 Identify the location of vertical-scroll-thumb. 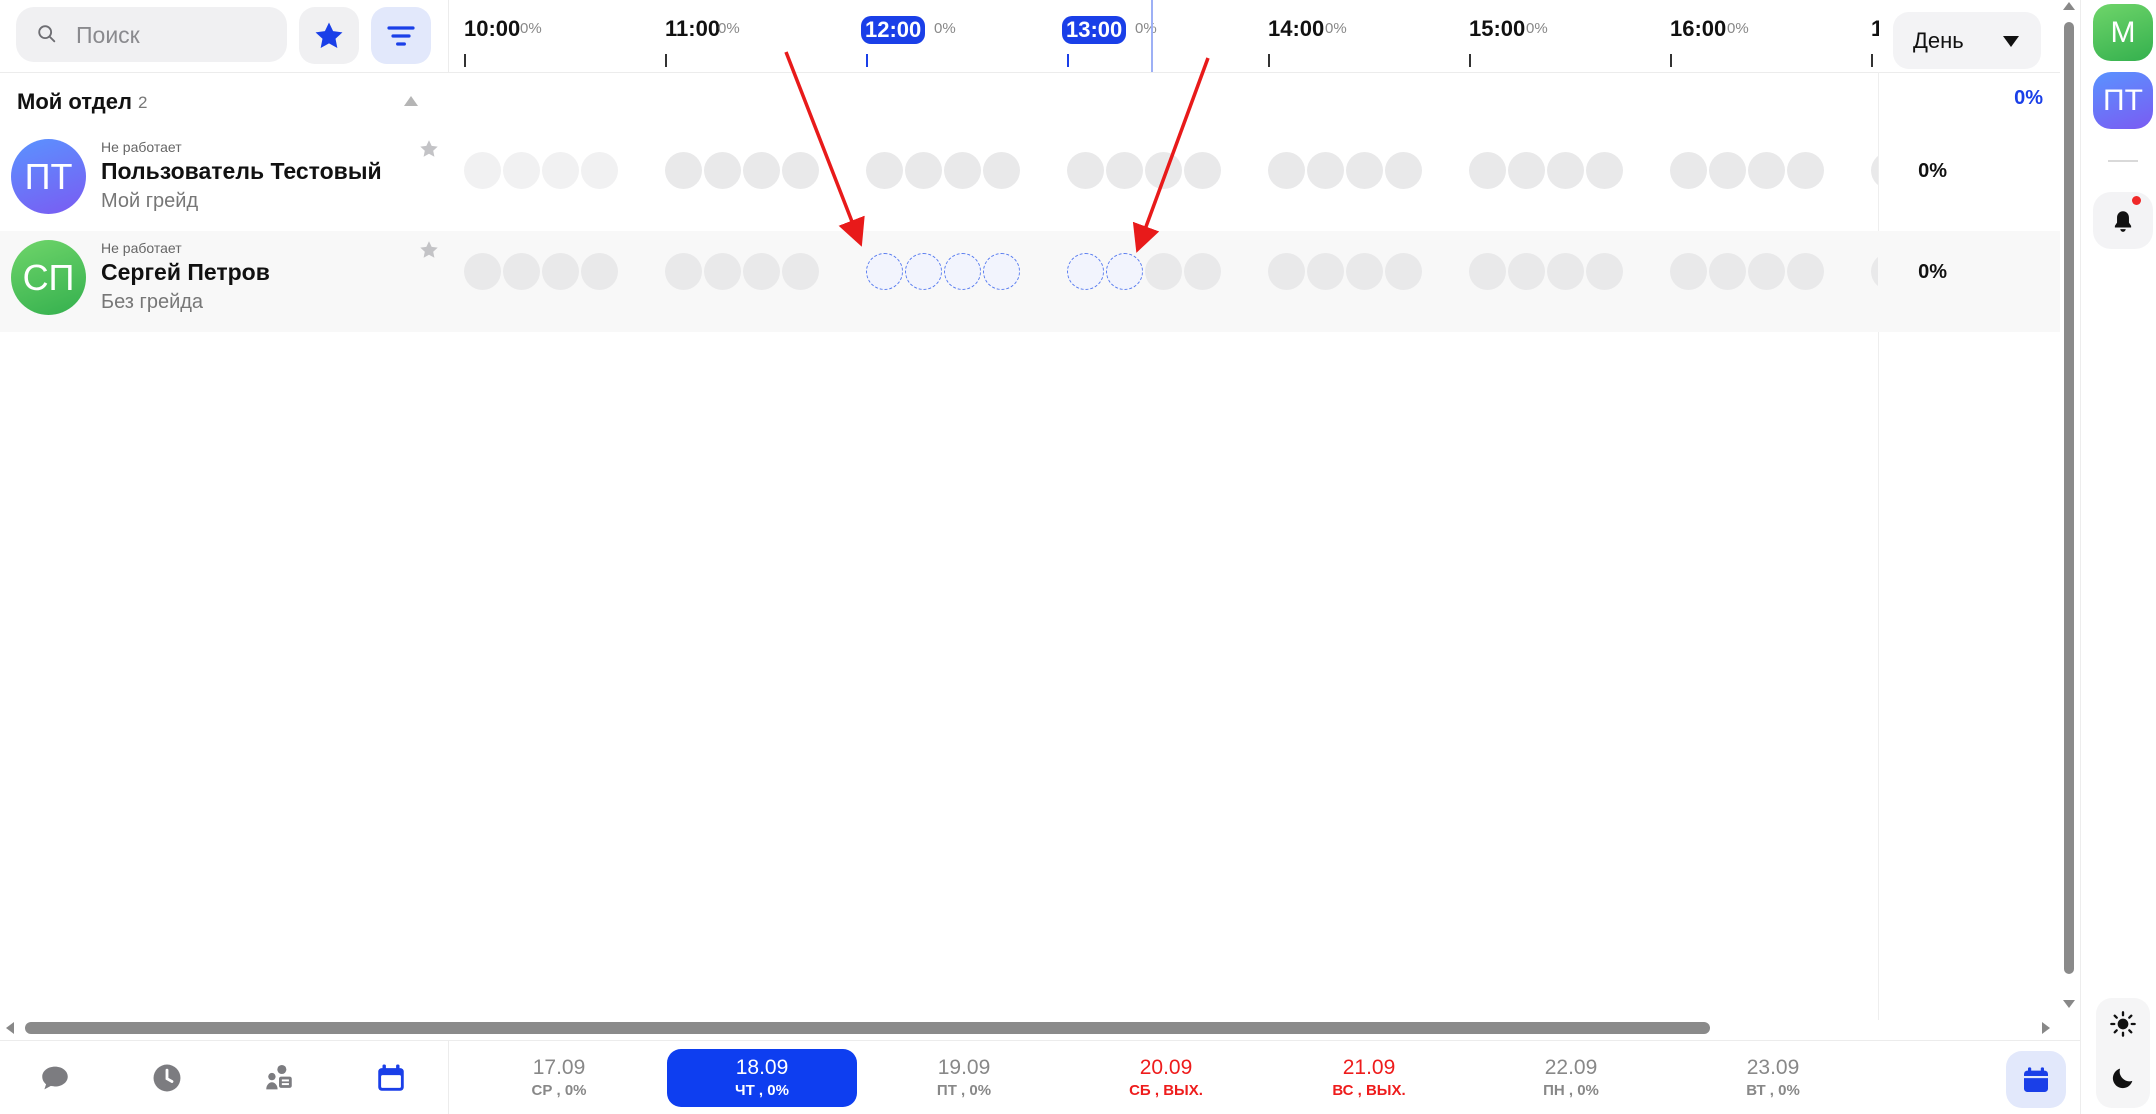
(2069, 498).